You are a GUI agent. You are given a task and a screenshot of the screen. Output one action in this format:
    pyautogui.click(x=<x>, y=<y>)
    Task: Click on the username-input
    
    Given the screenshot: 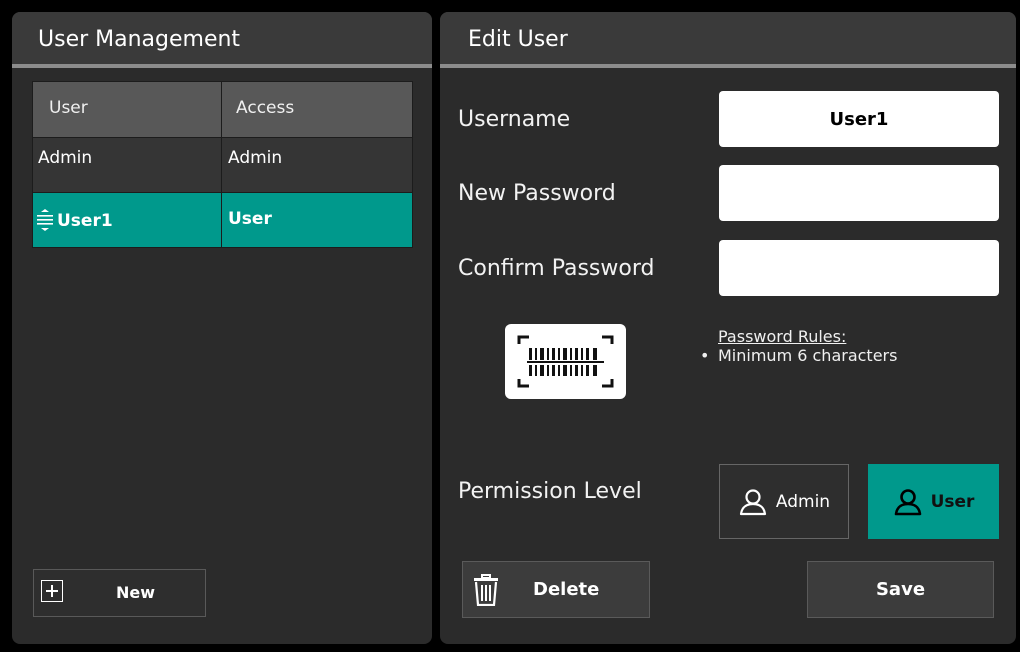 What is the action you would take?
    pyautogui.click(x=859, y=119)
    